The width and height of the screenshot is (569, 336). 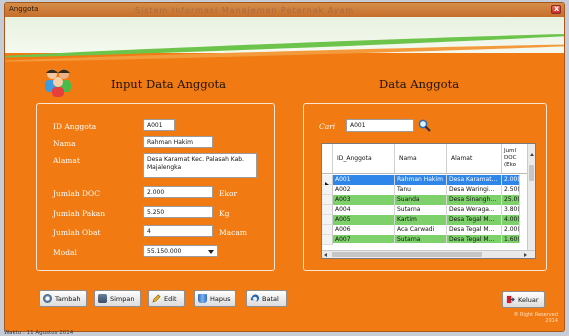 I want to click on hapus-button: Hapus, so click(x=215, y=298).